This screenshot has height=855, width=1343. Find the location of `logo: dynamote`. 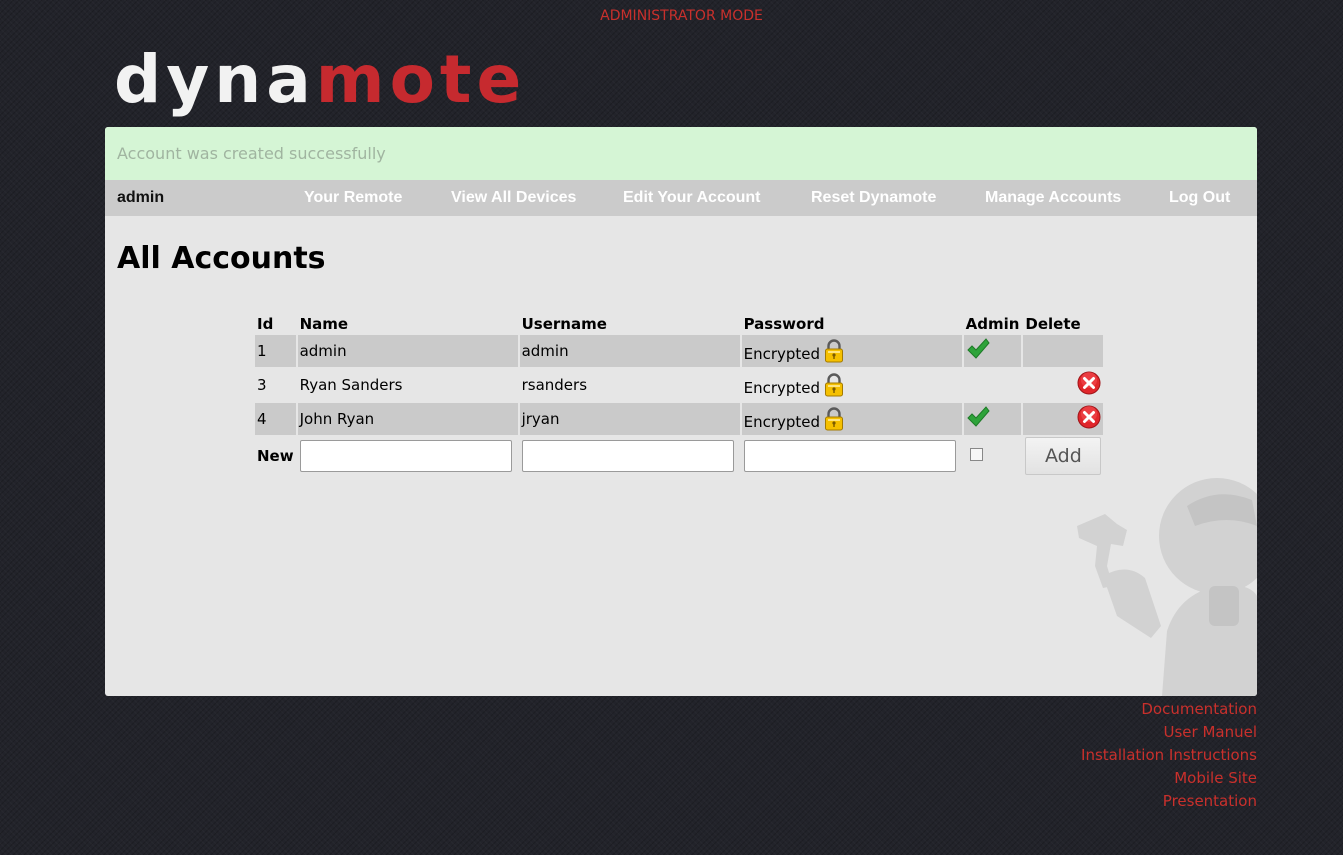

logo: dynamote is located at coordinates (320, 80).